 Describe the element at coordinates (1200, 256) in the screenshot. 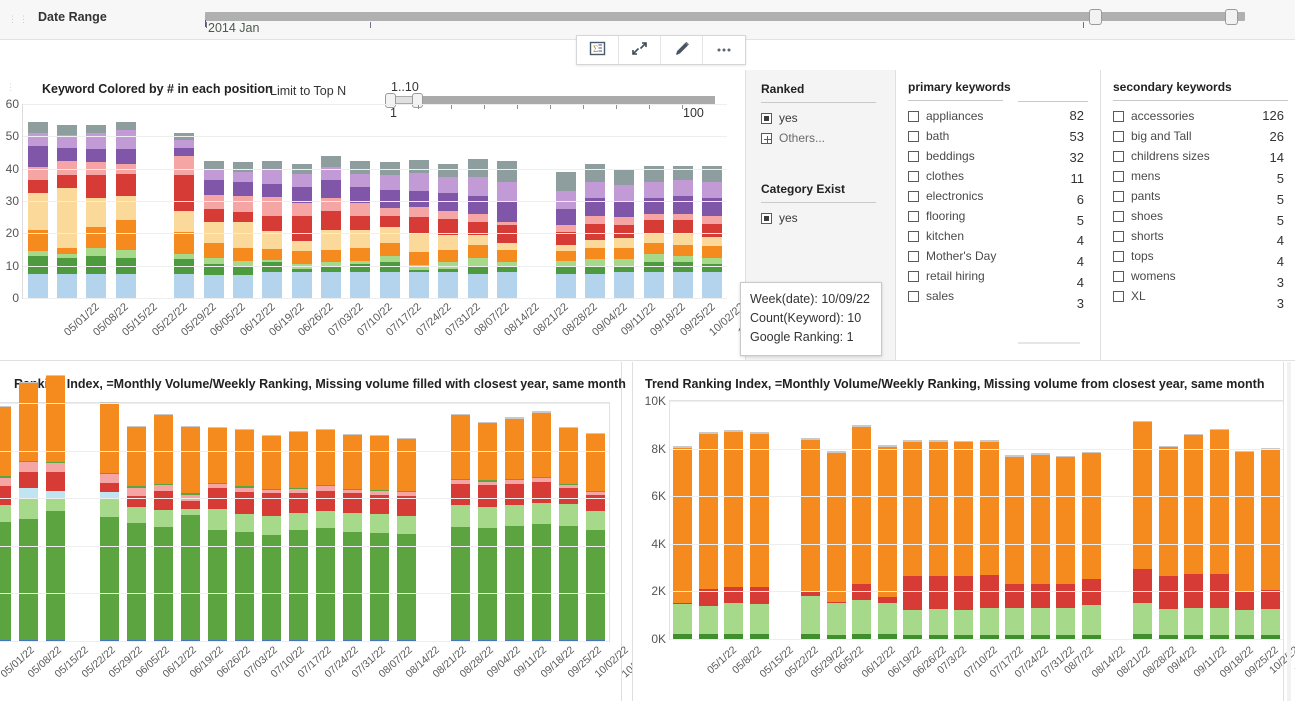

I see `secondary-keyword-row: tops` at that location.